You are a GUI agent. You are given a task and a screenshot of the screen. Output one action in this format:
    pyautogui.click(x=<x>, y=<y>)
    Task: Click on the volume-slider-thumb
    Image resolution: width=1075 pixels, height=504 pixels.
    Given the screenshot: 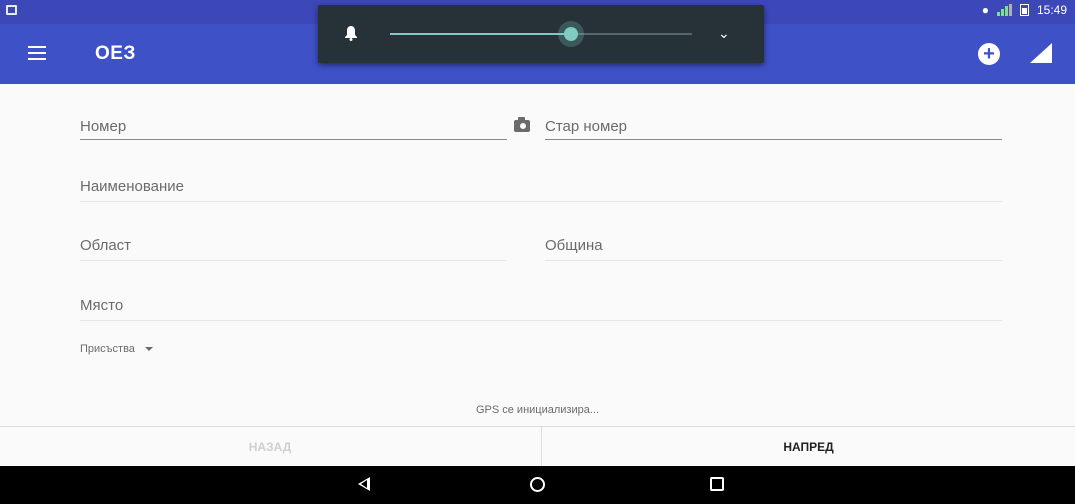 What is the action you would take?
    pyautogui.click(x=571, y=34)
    